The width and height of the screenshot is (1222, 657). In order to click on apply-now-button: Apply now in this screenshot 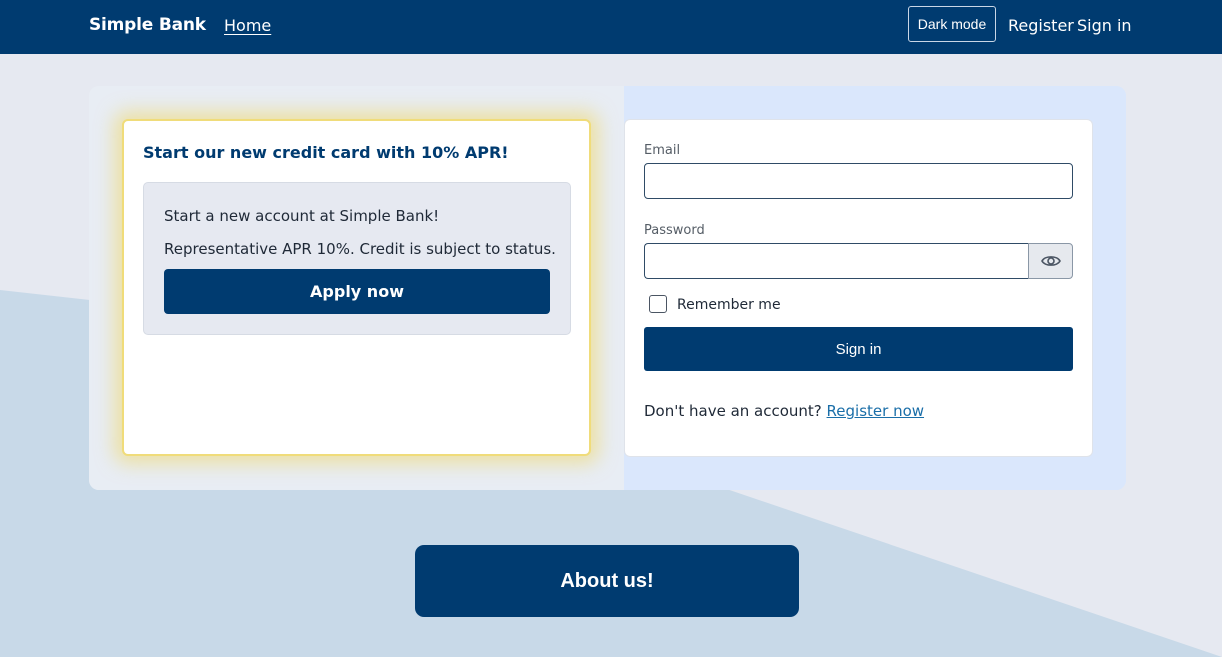, I will do `click(357, 291)`.